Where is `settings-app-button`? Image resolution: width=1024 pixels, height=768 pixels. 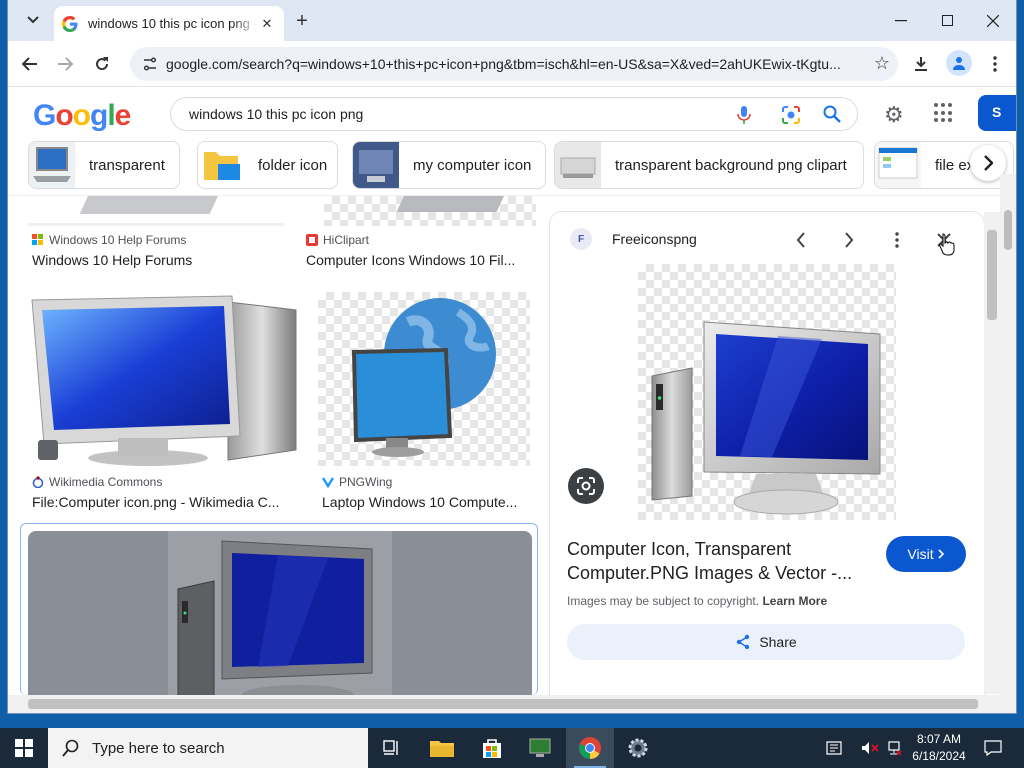
settings-app-button is located at coordinates (638, 748).